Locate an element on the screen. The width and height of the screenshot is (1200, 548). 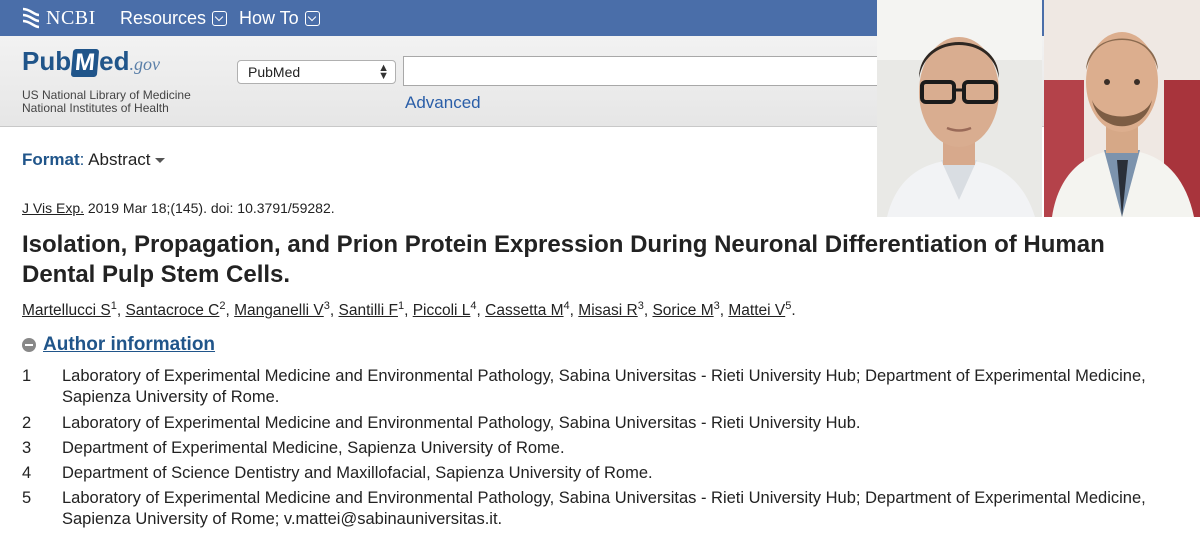
journal-link: J Vis Exp. is located at coordinates (53, 208).